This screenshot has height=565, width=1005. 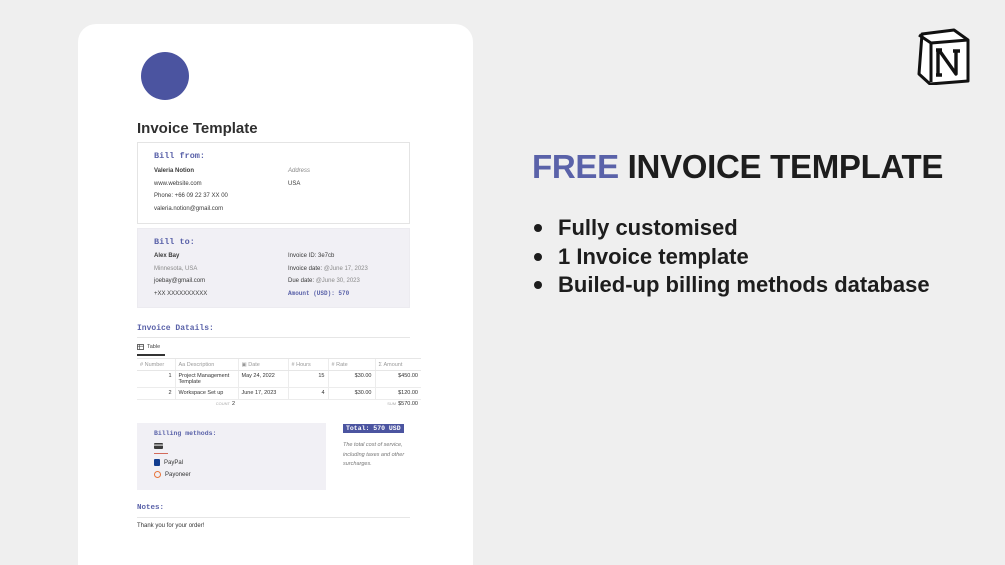 What do you see at coordinates (397, 393) in the screenshot?
I see `cell-amount: $120.00` at bounding box center [397, 393].